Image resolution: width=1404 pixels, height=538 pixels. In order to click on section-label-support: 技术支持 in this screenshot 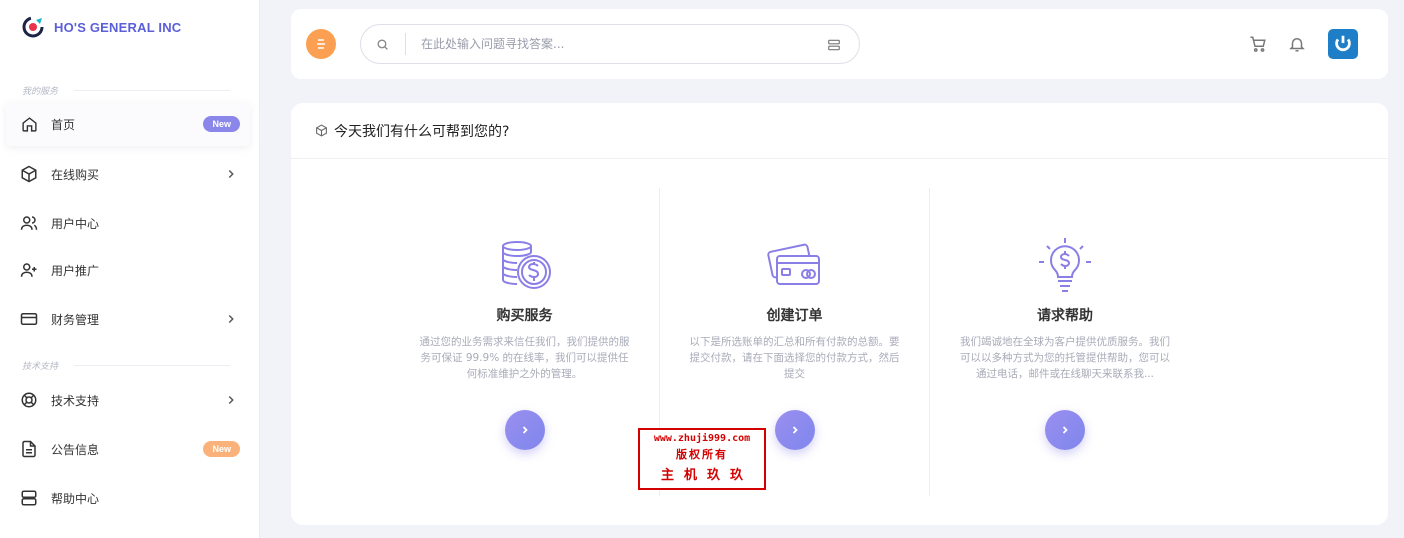, I will do `click(126, 365)`.